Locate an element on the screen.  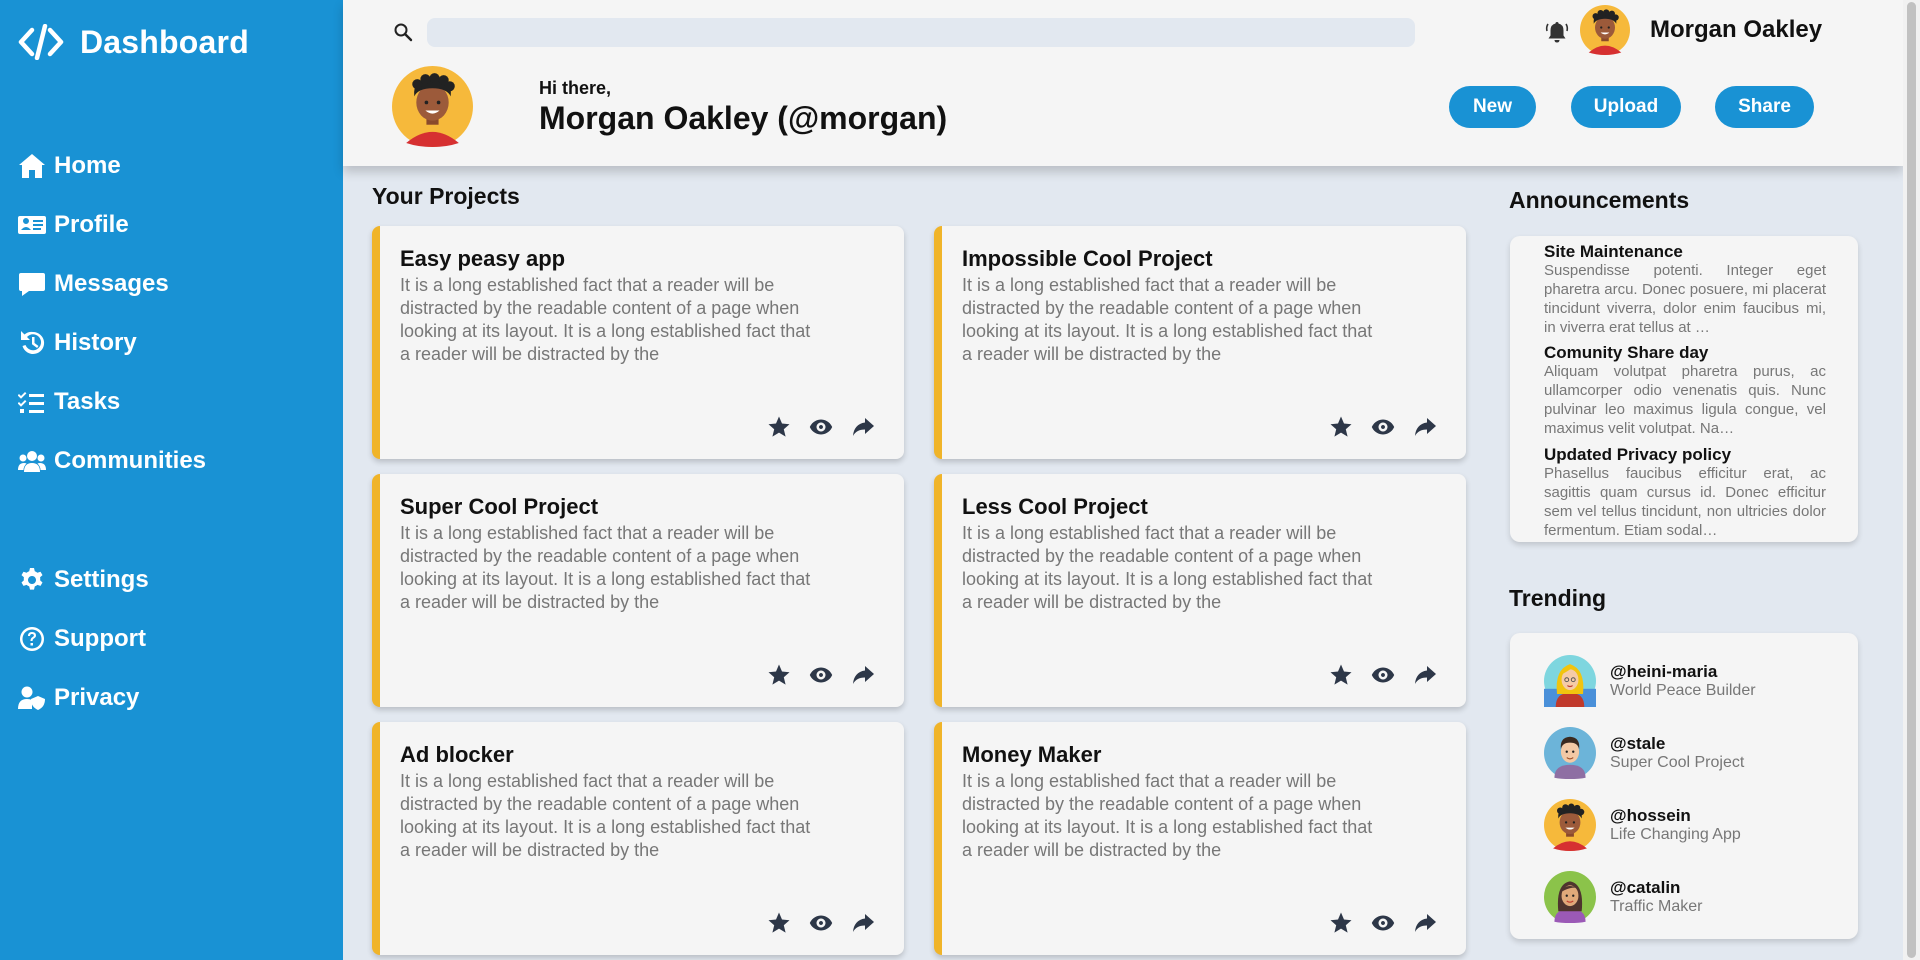
trending-item: @stale Super Cool Project is located at coordinates (1644, 753).